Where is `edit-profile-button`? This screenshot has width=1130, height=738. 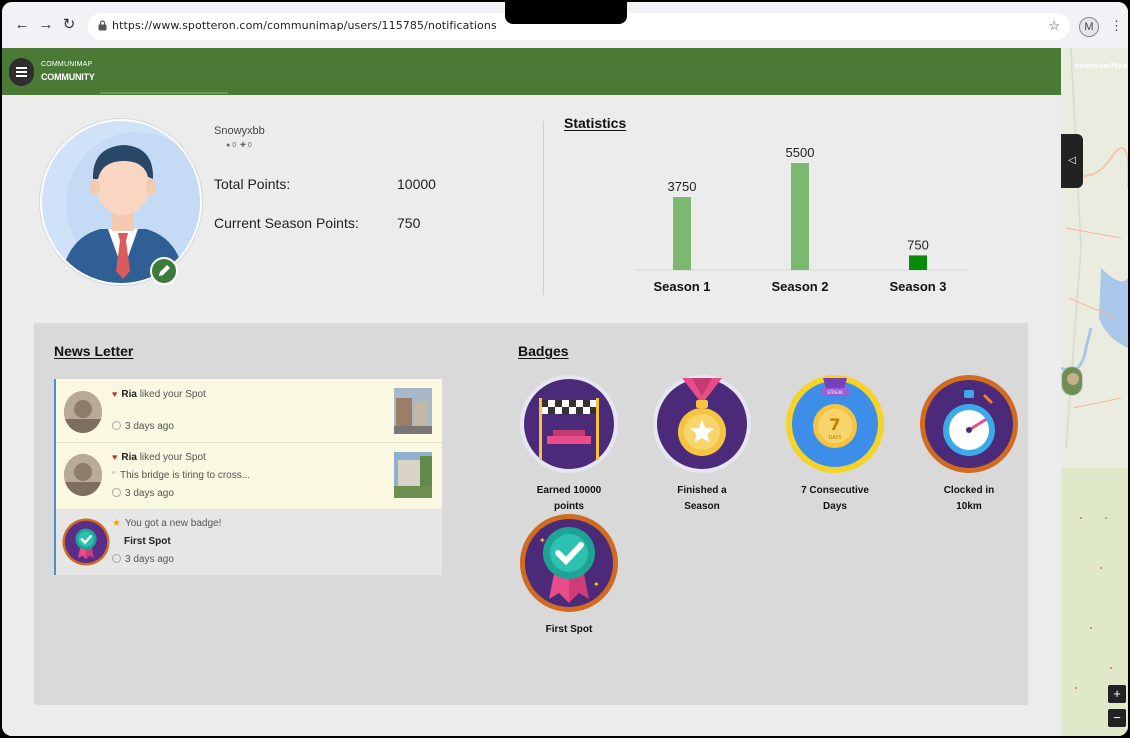 edit-profile-button is located at coordinates (164, 271).